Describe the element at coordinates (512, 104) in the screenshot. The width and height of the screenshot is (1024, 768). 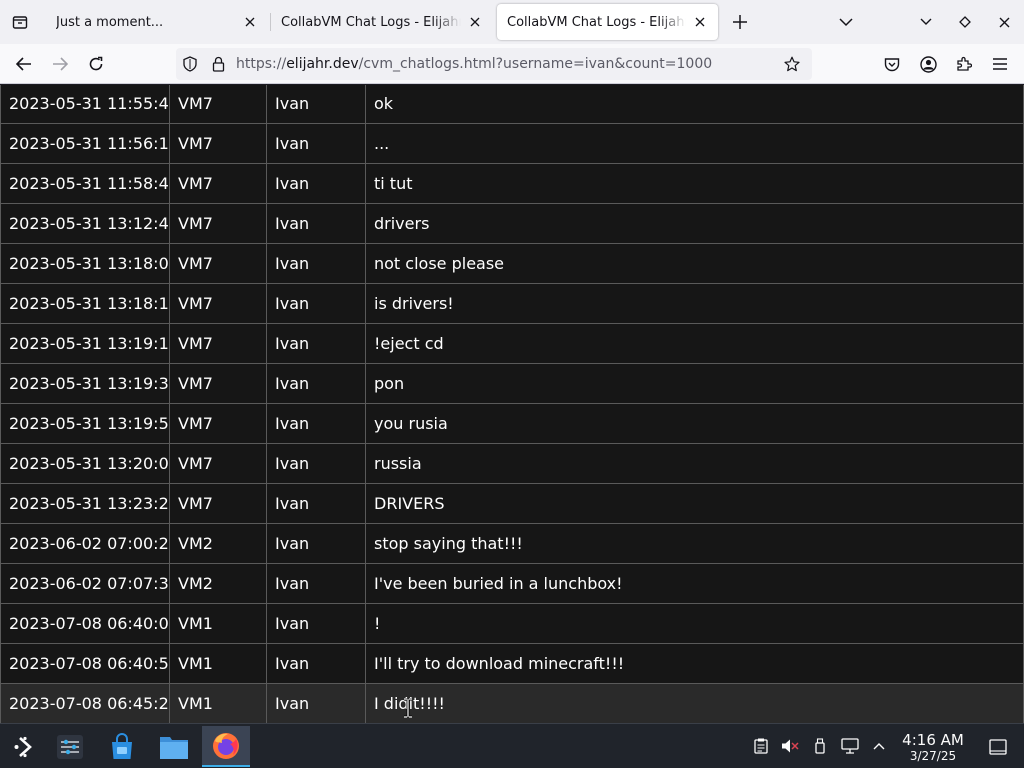
I see `table-row: 2023-05-31 11:55:48 VM7 Ivan ok` at that location.